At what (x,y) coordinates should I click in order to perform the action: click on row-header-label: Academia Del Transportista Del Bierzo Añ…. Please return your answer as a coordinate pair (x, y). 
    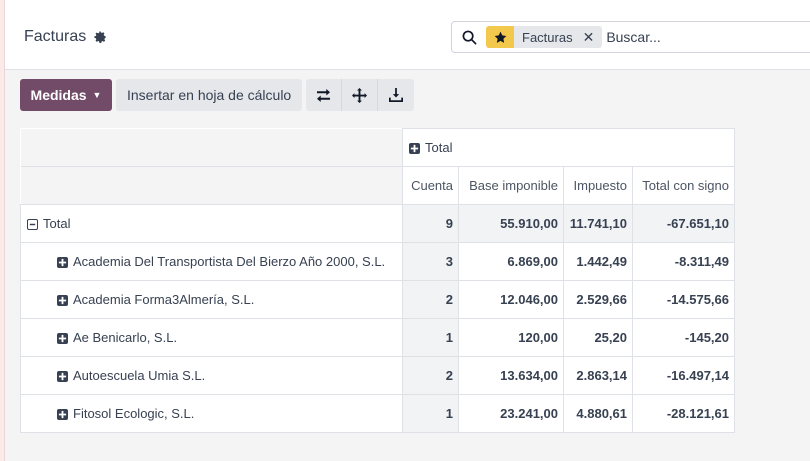
    Looking at the image, I should click on (229, 261).